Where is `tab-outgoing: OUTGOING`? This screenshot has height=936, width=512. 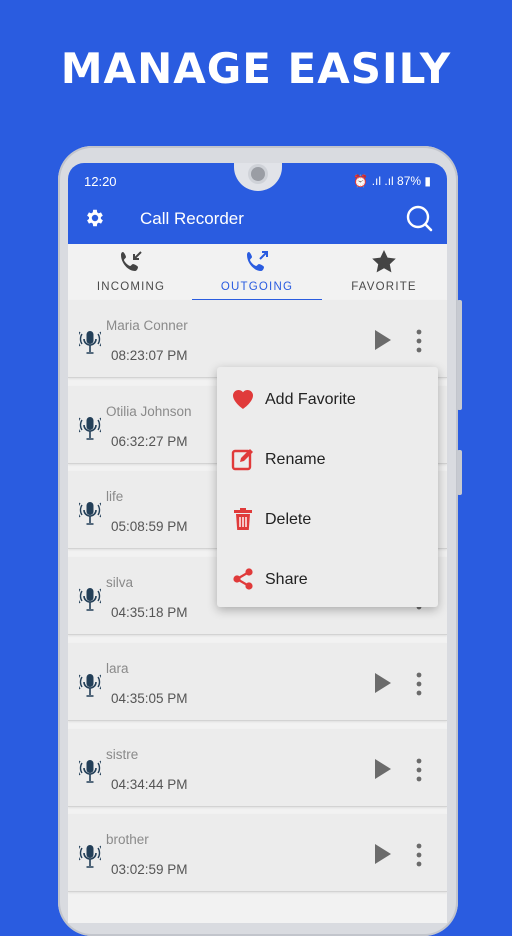 tab-outgoing: OUTGOING is located at coordinates (257, 272).